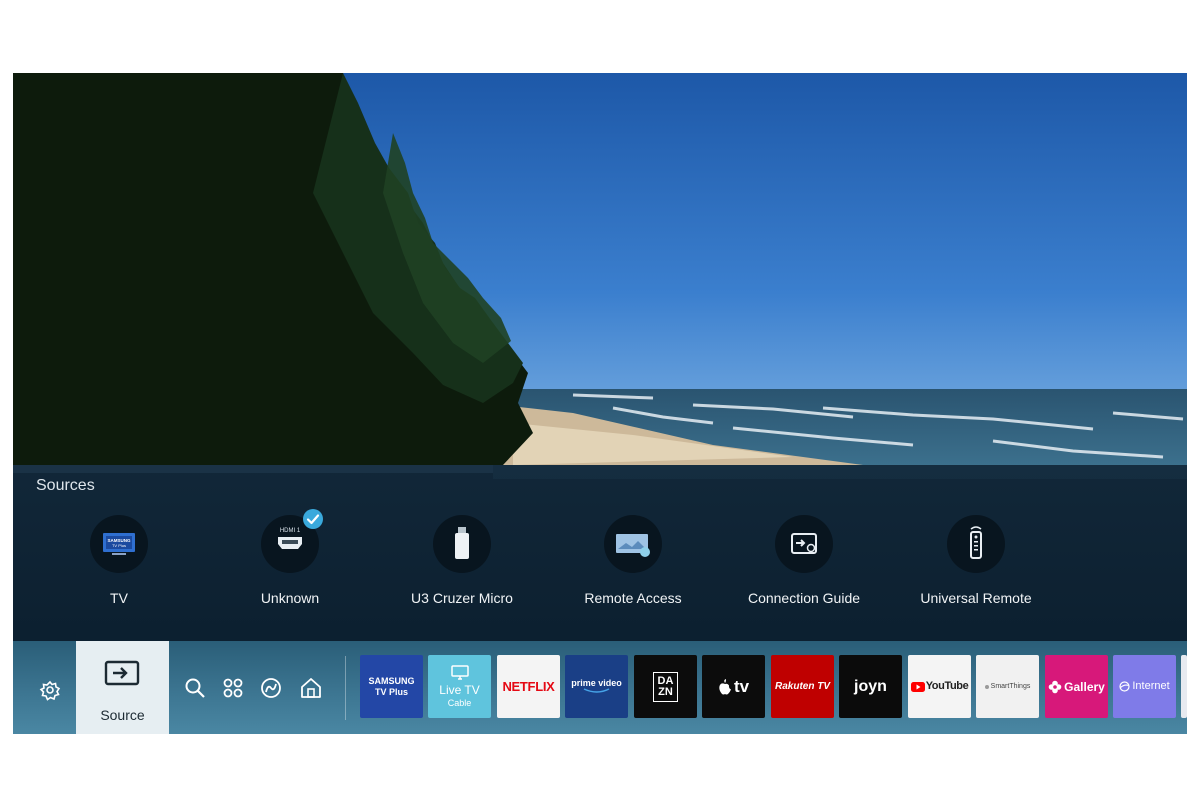  What do you see at coordinates (1055, 686) in the screenshot?
I see `flower-icon` at bounding box center [1055, 686].